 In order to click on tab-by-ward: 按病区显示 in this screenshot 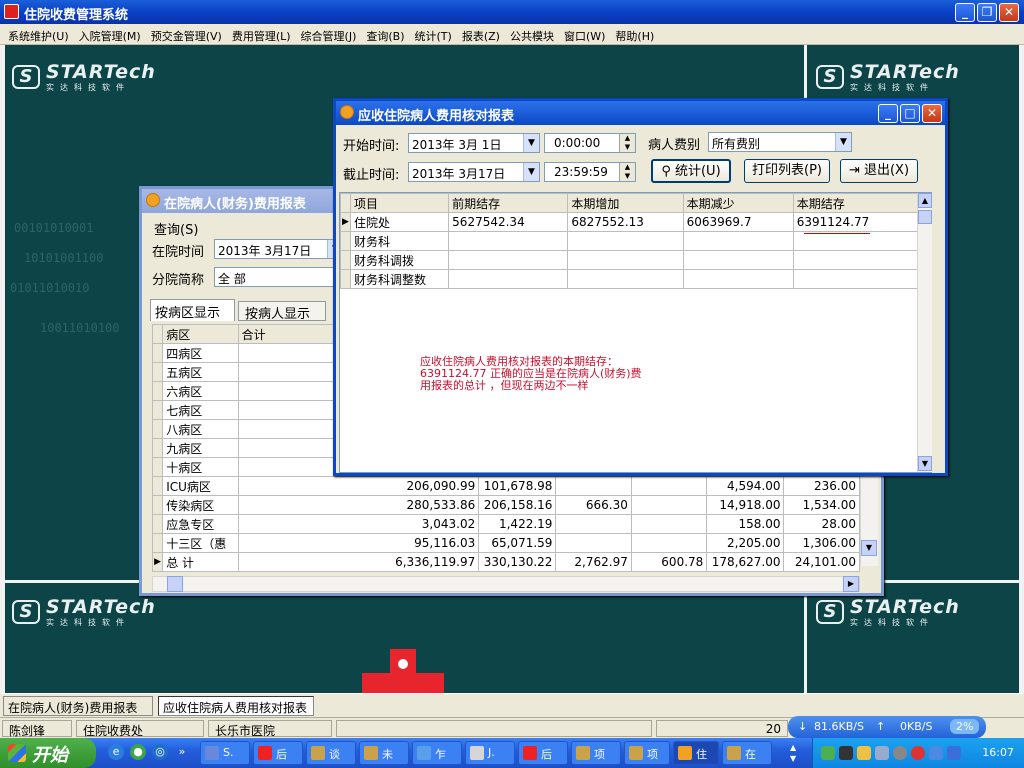, I will do `click(192, 310)`.